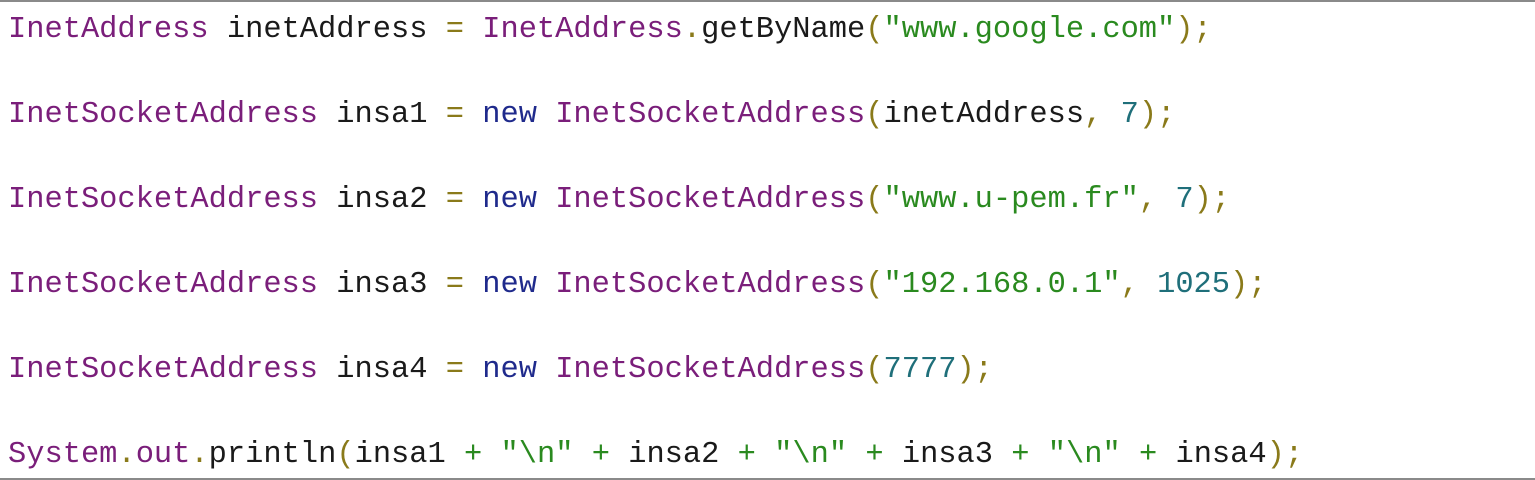 The width and height of the screenshot is (1535, 480). I want to click on number-token: 1025, so click(1194, 285).